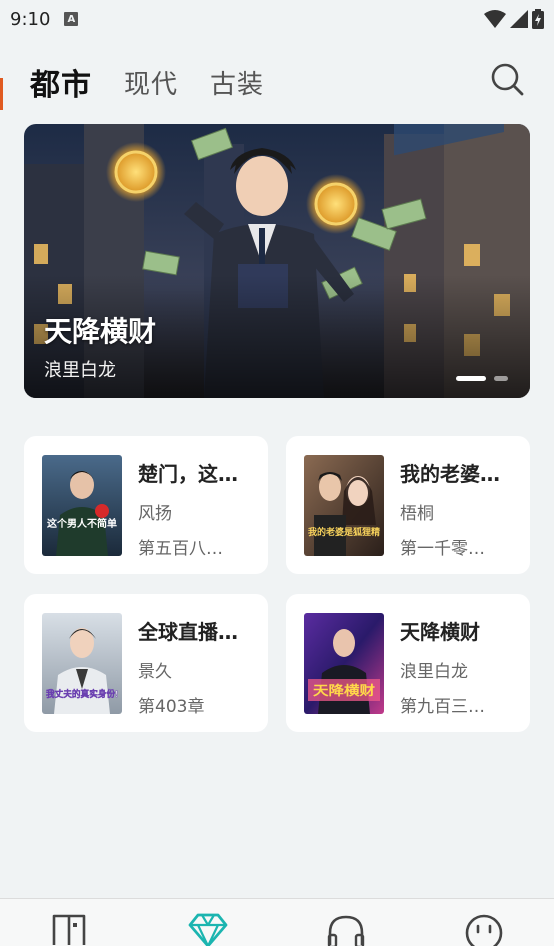  What do you see at coordinates (344, 663) in the screenshot?
I see `book-cover: 天降横财` at bounding box center [344, 663].